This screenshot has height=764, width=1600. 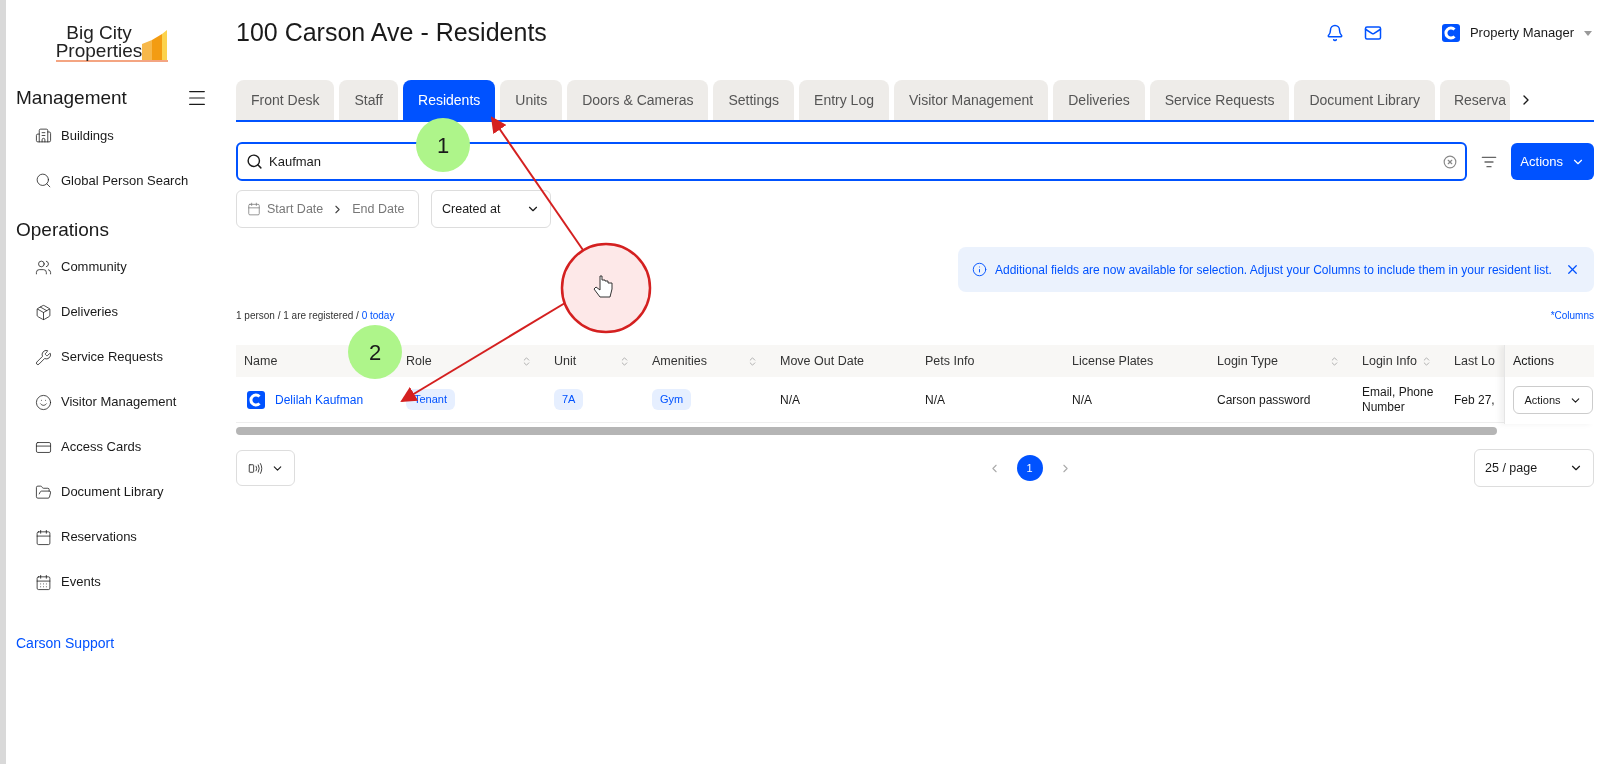 What do you see at coordinates (1276, 269) in the screenshot?
I see `info-banner: Additional fields are now available for selection. Adjust your Columns to include them in your resident list.` at bounding box center [1276, 269].